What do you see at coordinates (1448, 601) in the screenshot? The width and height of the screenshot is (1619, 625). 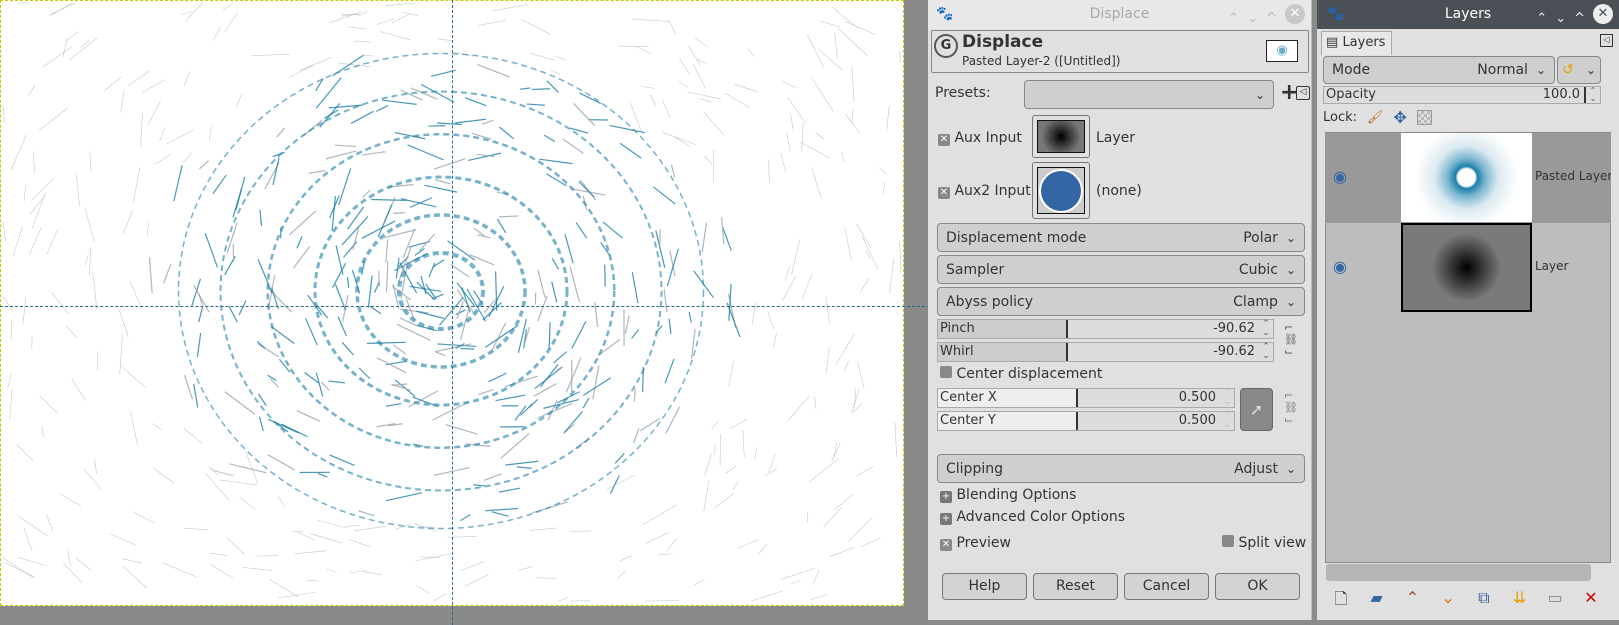 I see `lower-layer-icon: ⌄` at bounding box center [1448, 601].